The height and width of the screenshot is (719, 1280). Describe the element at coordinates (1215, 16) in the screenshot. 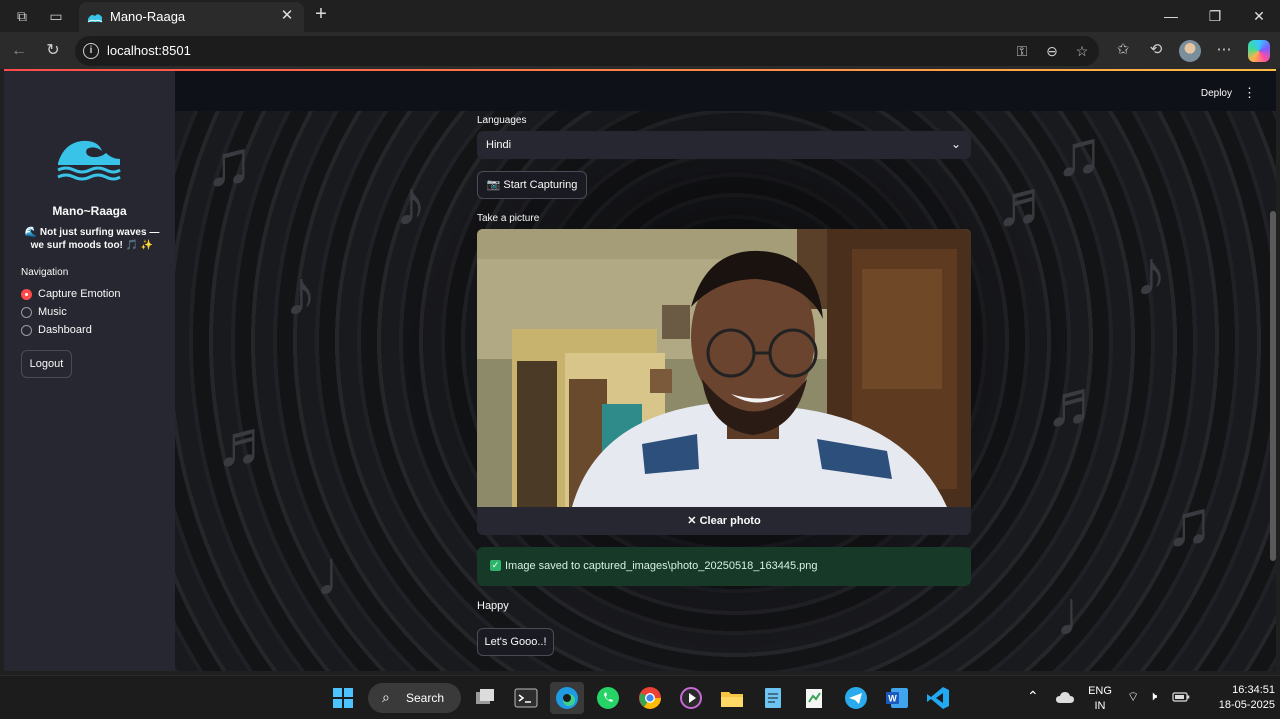

I see `maximize-icon: ❐` at that location.